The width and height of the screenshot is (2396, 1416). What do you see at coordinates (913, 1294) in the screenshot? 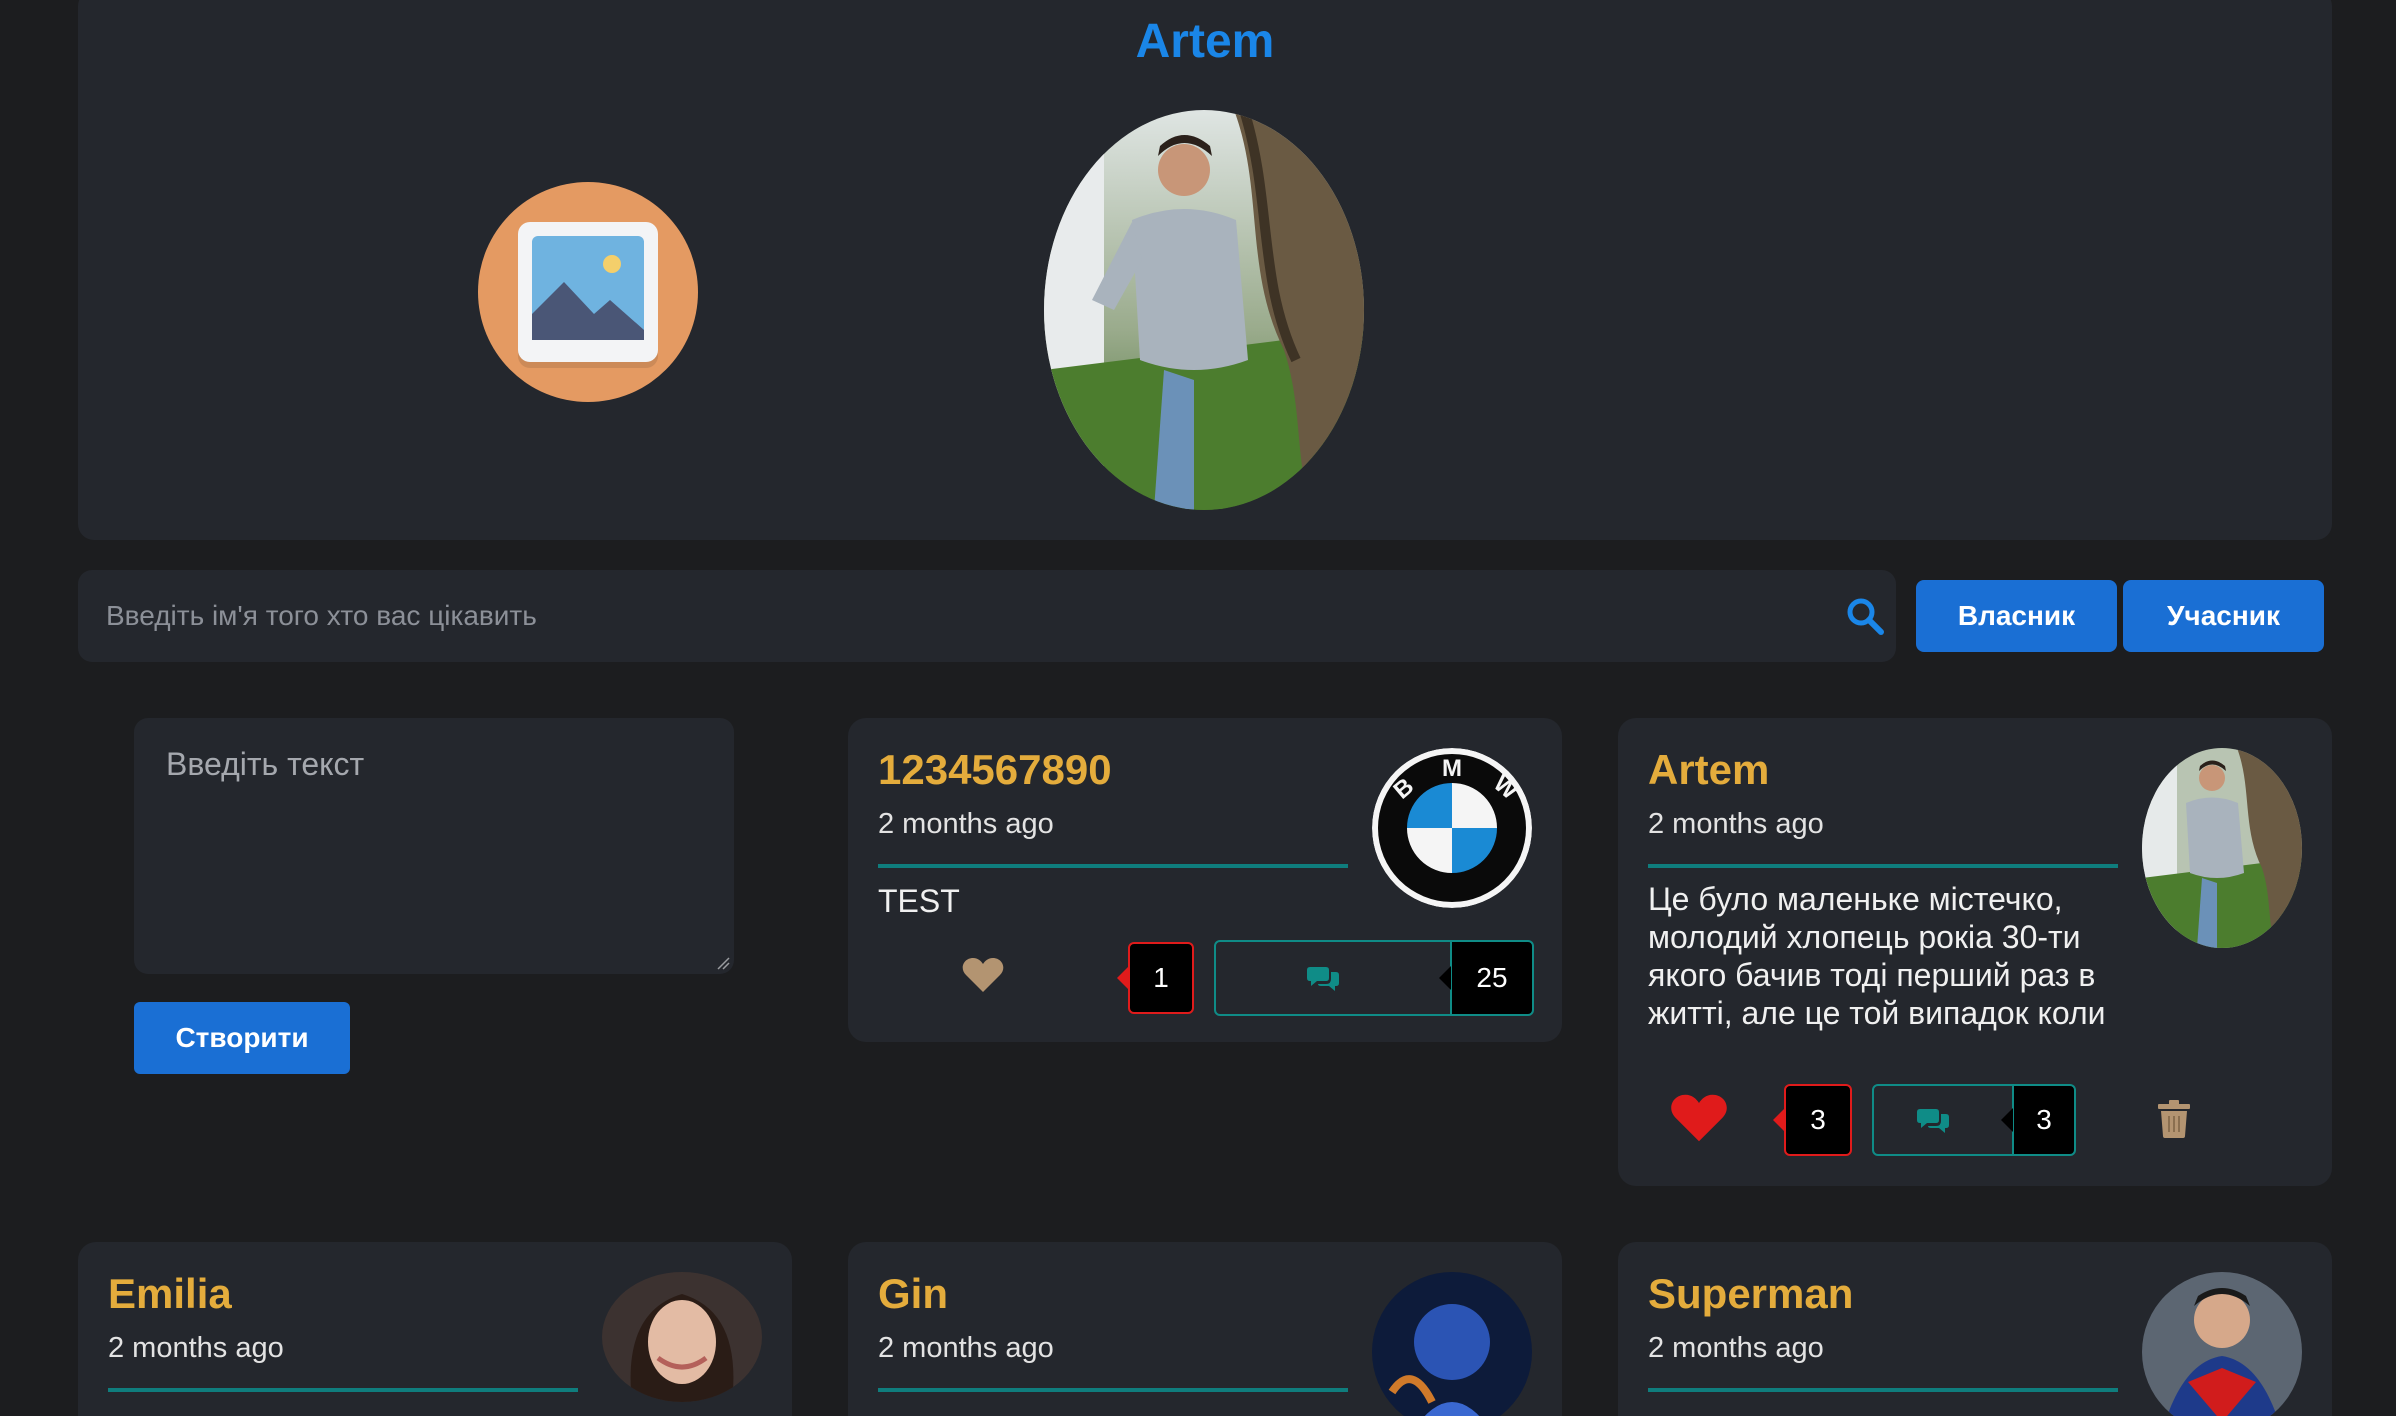
I see `post-author: Gin` at bounding box center [913, 1294].